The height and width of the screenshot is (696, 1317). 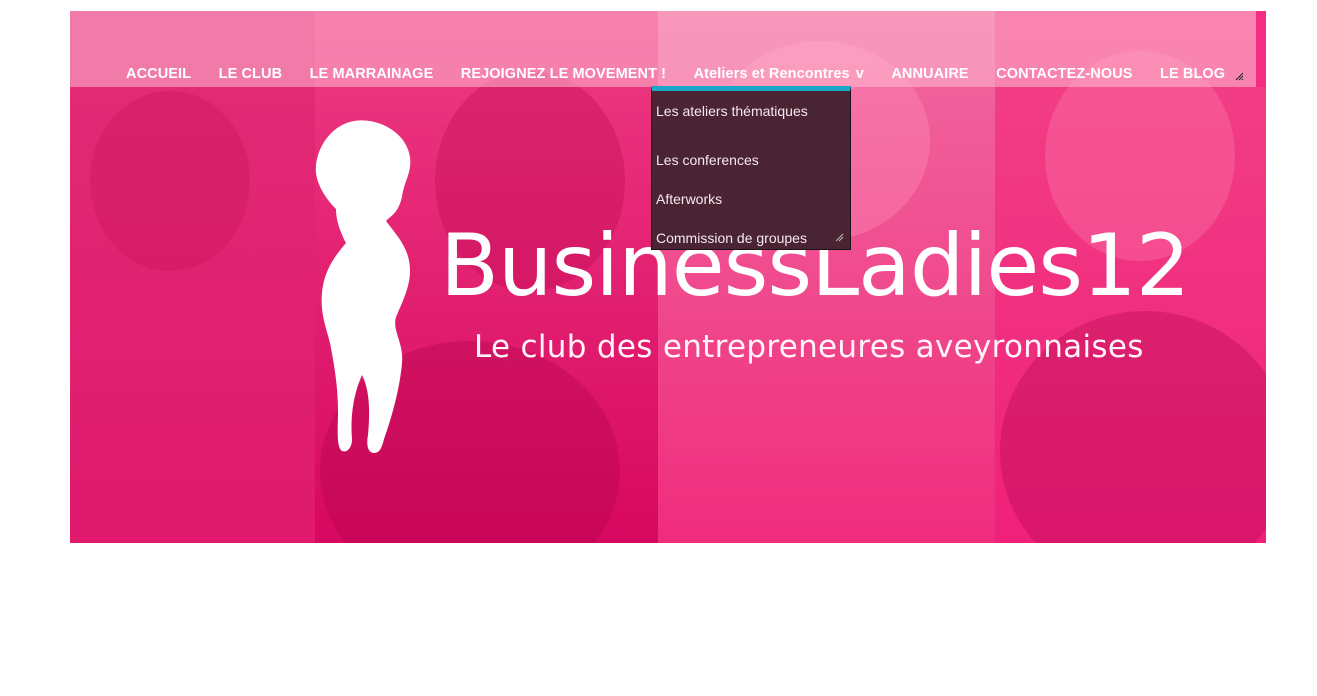 I want to click on nav-rejoignez: REJOIGNEZ LE MOVEMENT !, so click(x=563, y=74).